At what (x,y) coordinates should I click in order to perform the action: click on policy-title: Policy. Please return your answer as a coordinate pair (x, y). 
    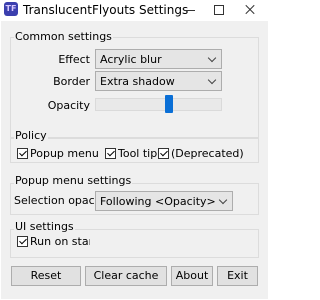
    Looking at the image, I should click on (31, 135).